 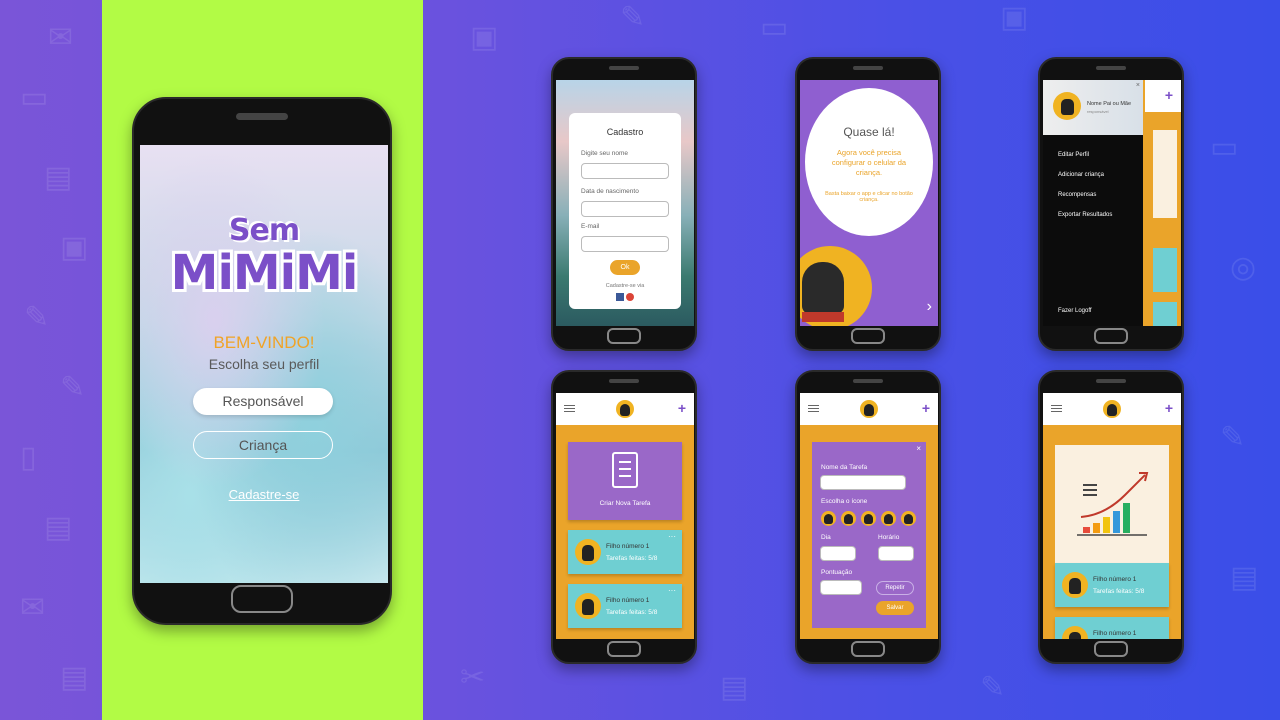 What do you see at coordinates (610, 191) in the screenshot?
I see `birth-label: Data de nascimento` at bounding box center [610, 191].